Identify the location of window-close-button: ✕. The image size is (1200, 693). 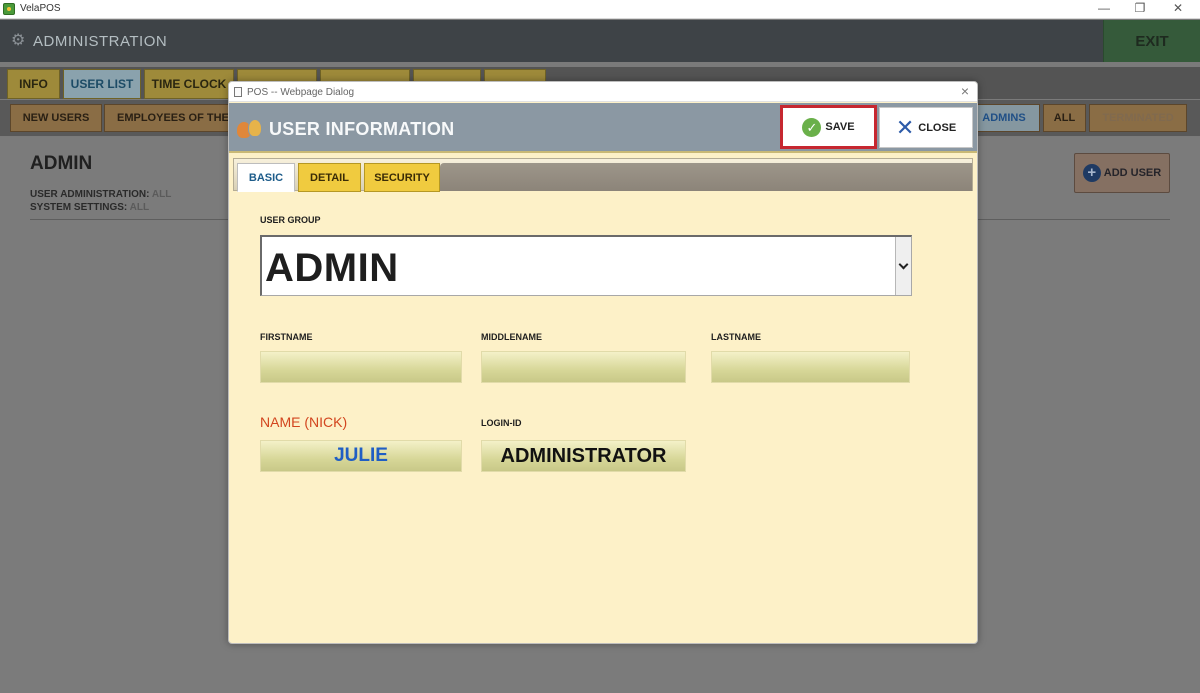
(1178, 8).